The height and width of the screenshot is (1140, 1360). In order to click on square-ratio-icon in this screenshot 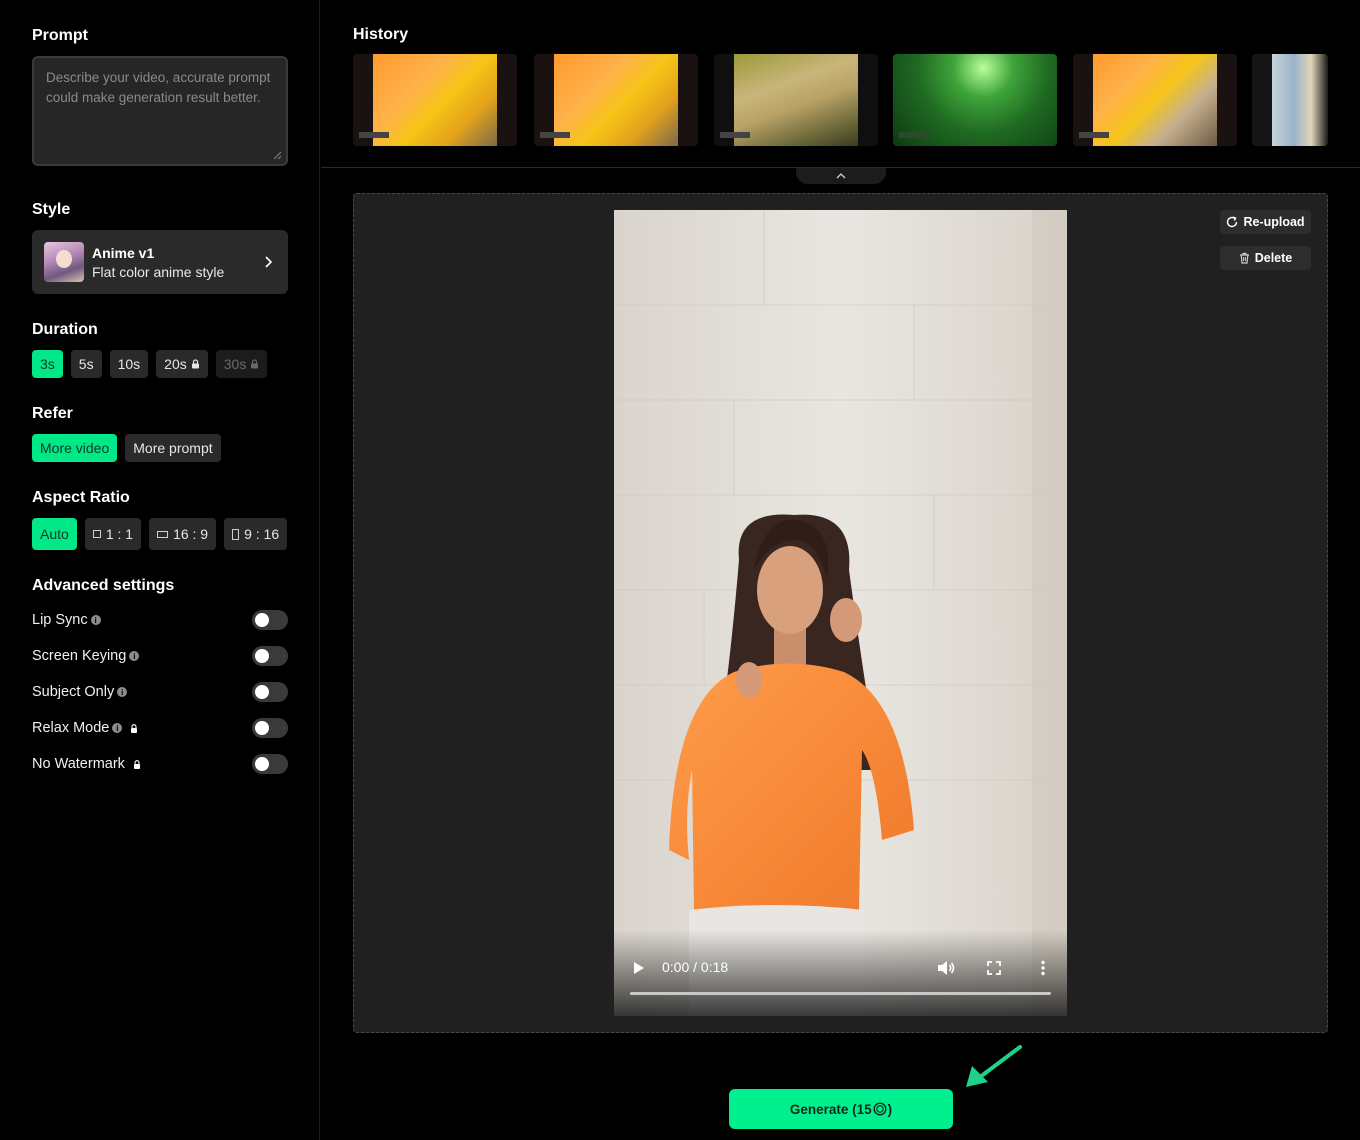, I will do `click(96, 534)`.